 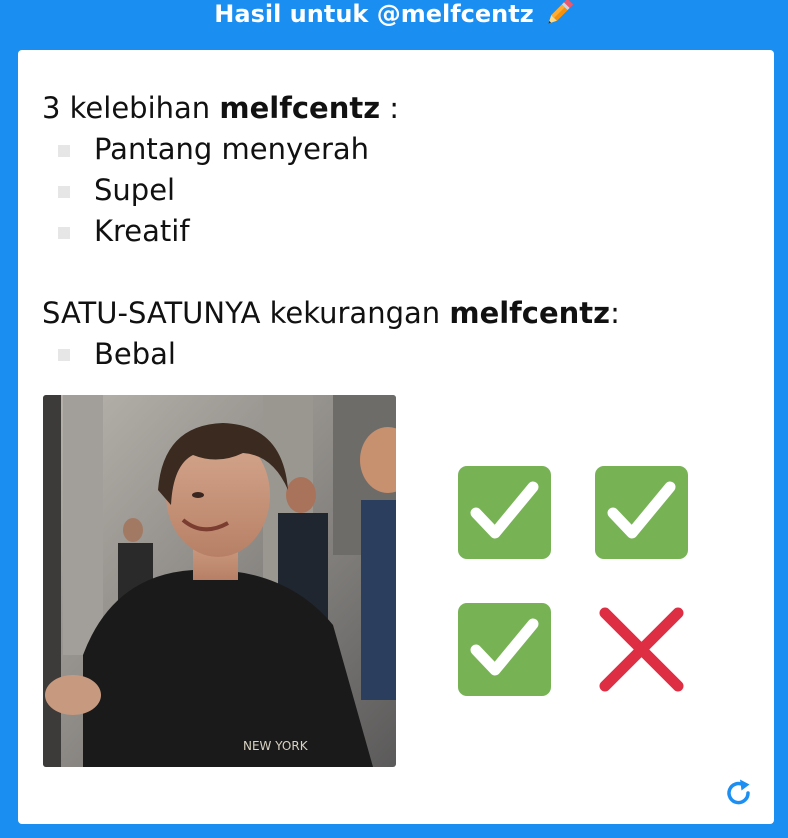 I want to click on strengths-heading: 3 kelebihan melfcentz :, so click(x=220, y=108).